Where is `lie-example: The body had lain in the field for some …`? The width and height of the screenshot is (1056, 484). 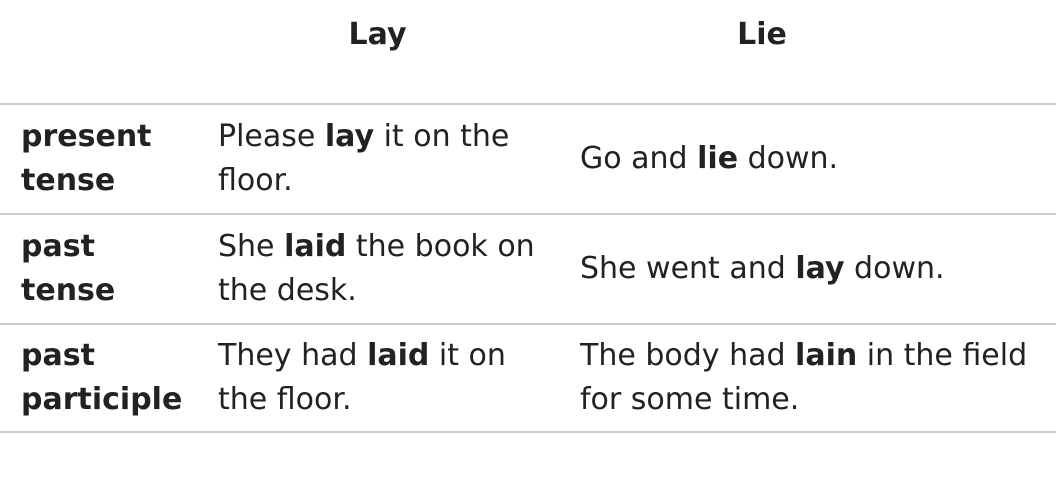 lie-example: The body had lain in the field for some … is located at coordinates (807, 378).